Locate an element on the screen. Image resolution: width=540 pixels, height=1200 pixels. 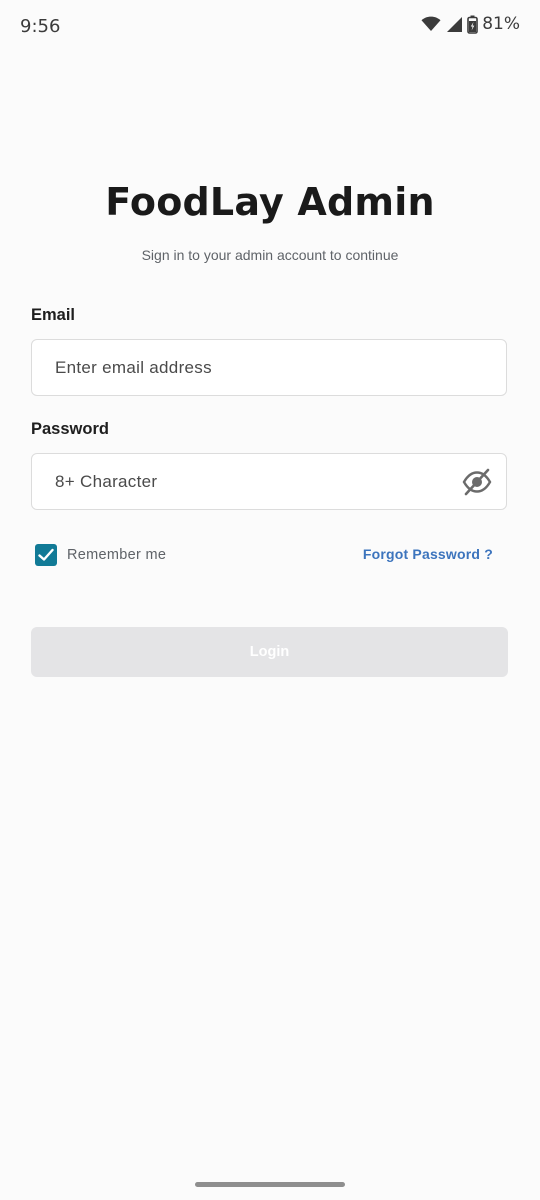
email-label: Email is located at coordinates (53, 315).